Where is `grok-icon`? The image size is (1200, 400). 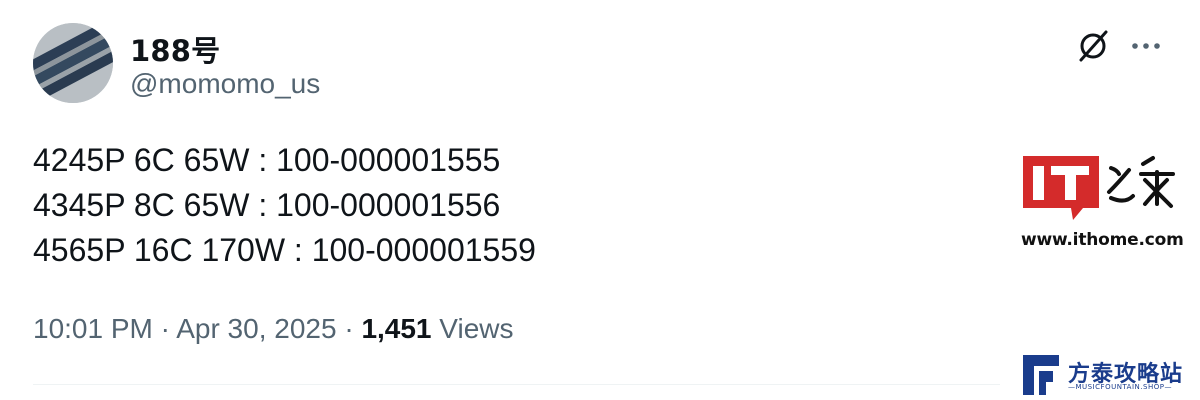 grok-icon is located at coordinates (1093, 46).